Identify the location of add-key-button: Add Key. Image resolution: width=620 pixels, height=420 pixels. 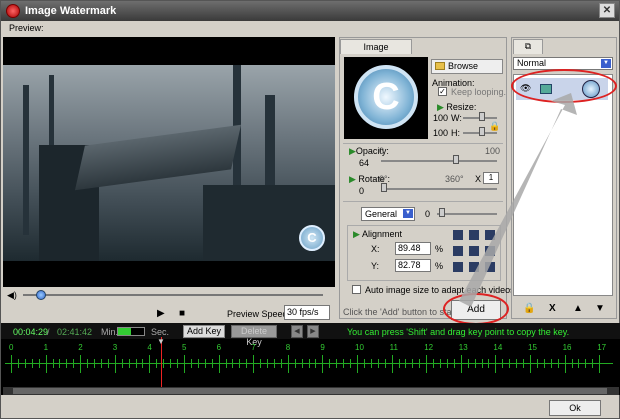
(204, 331).